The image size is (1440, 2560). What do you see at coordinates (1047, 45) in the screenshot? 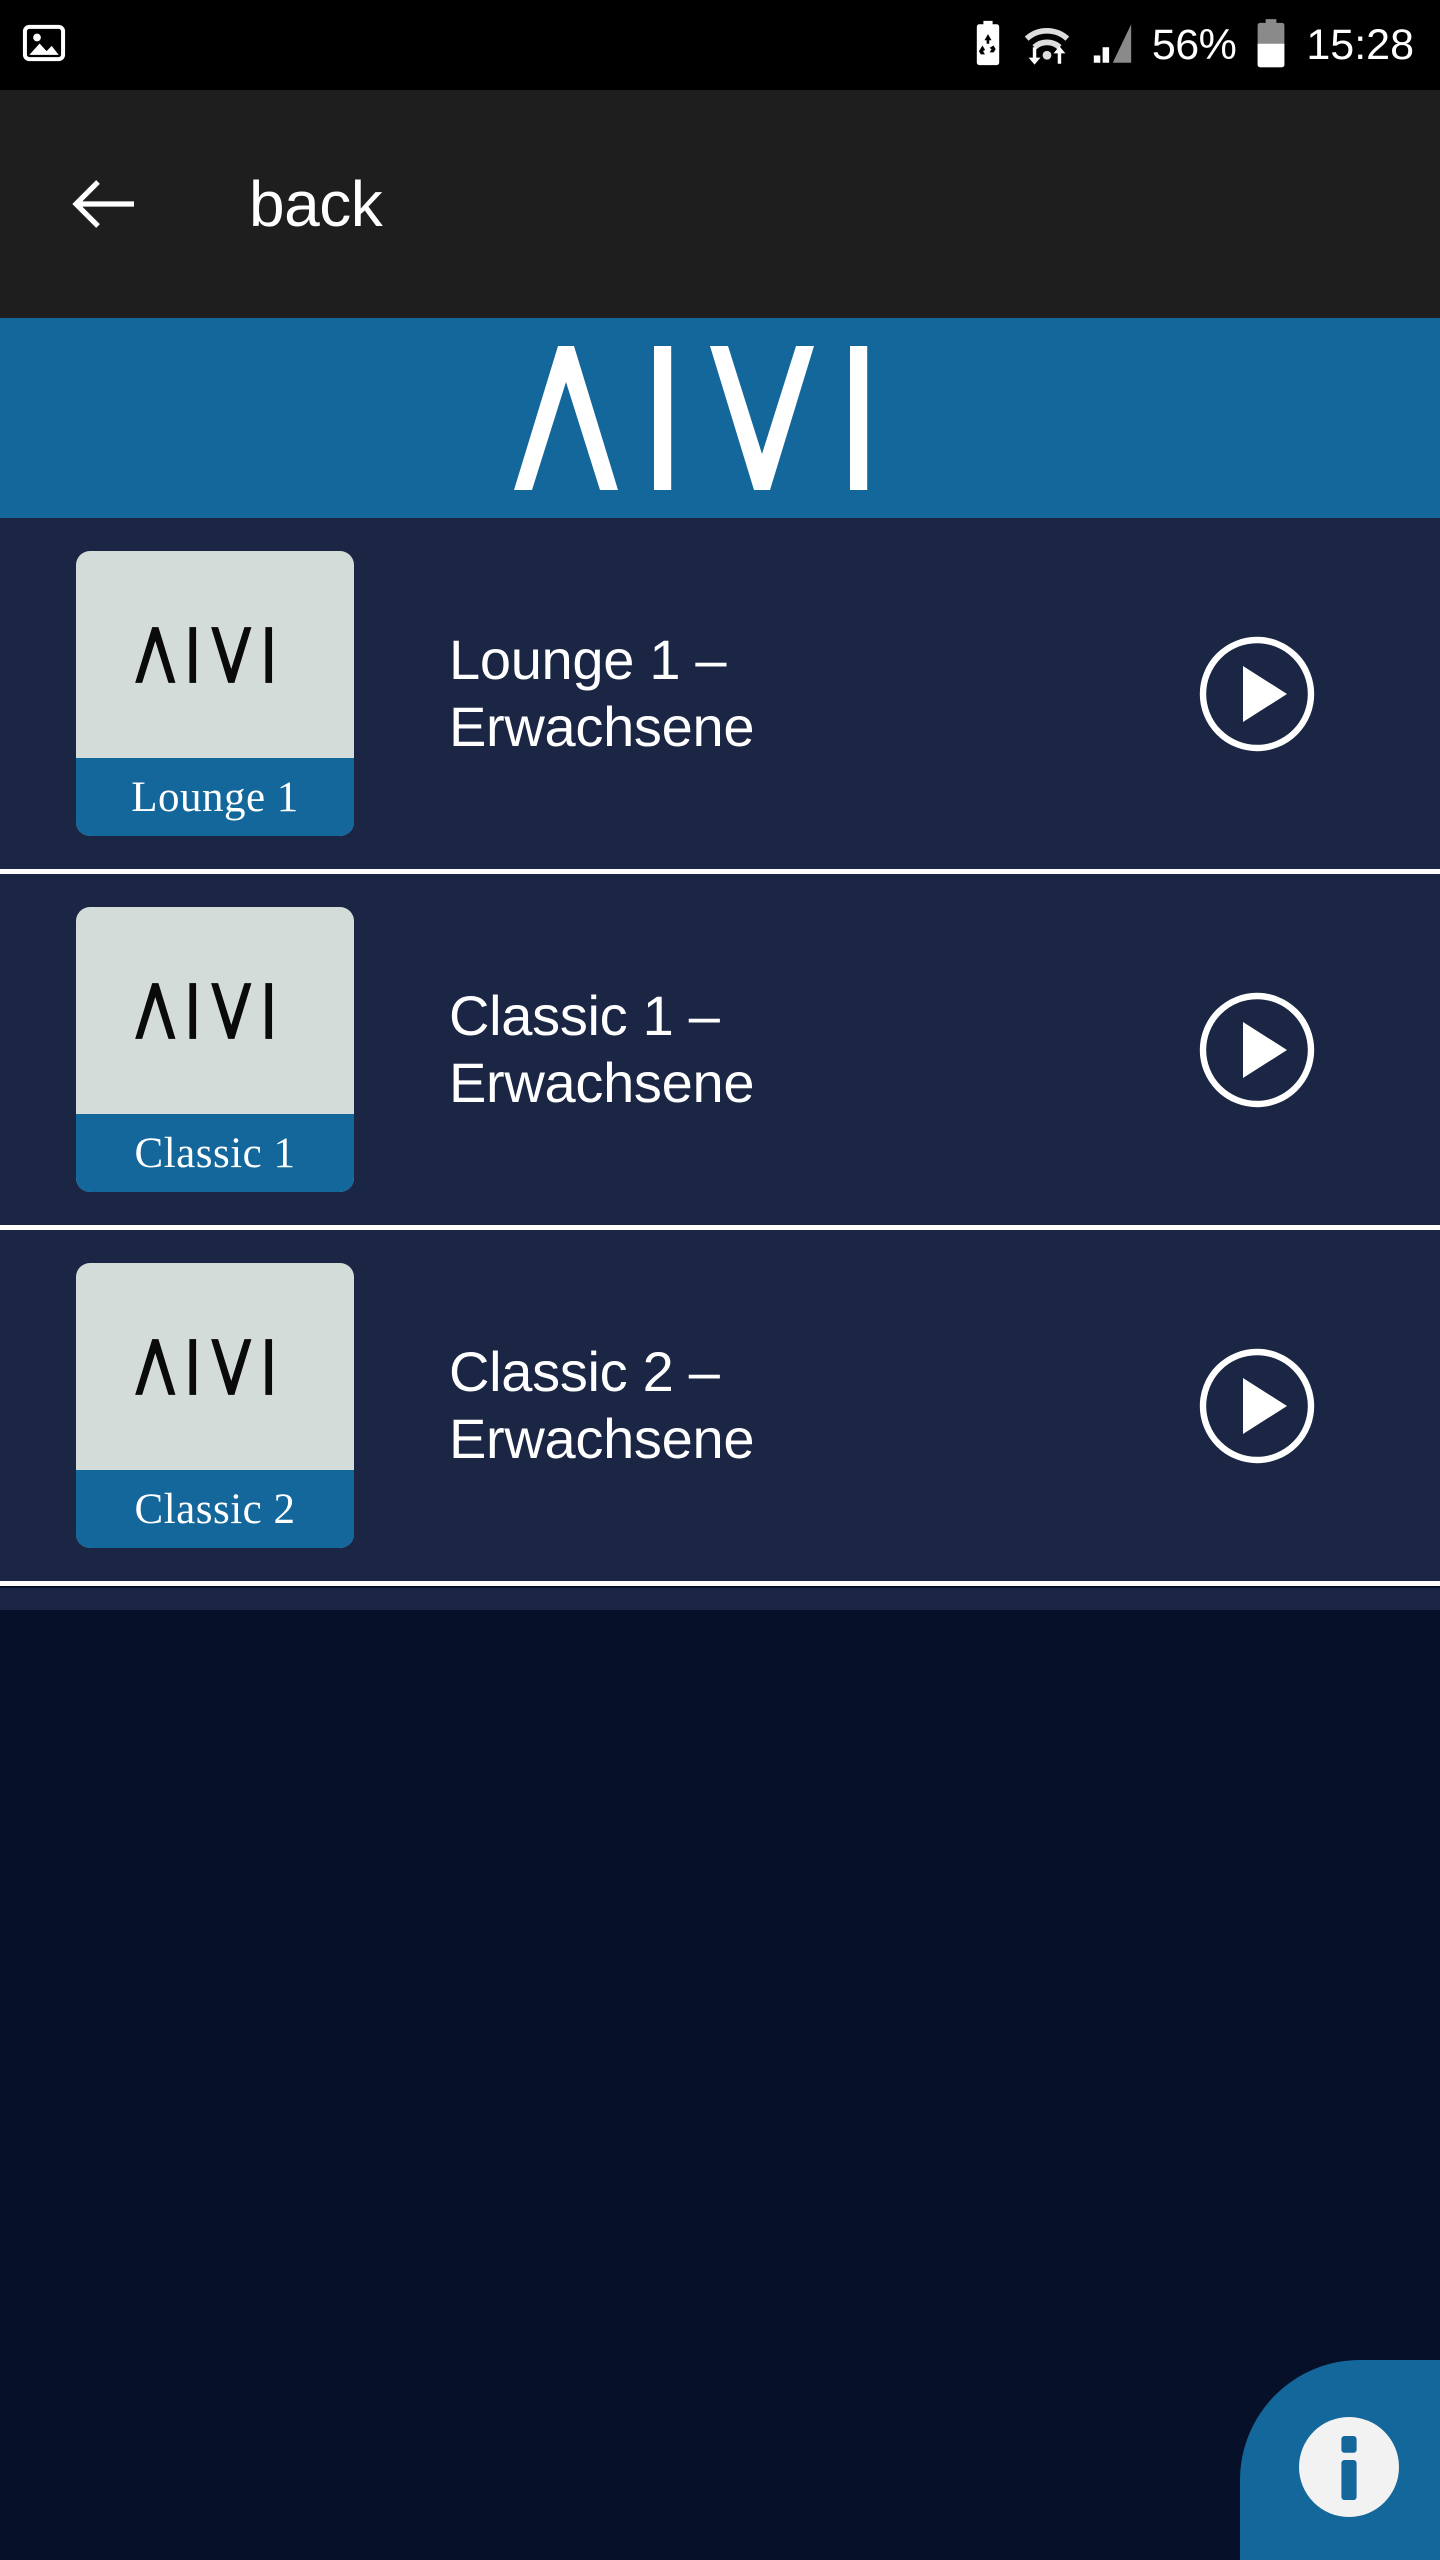
I see `wifi-transfer-icon` at bounding box center [1047, 45].